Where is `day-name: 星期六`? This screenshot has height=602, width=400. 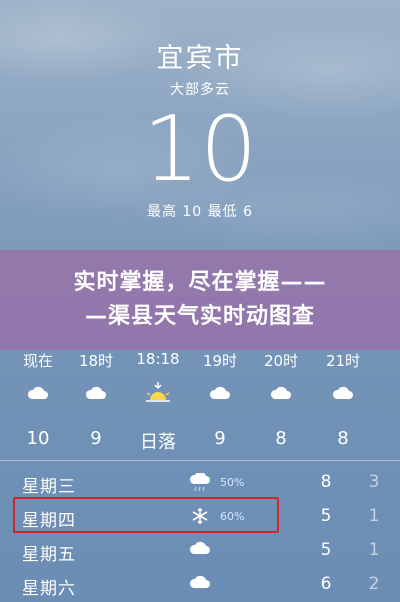
day-name: 星期六 is located at coordinates (49, 589).